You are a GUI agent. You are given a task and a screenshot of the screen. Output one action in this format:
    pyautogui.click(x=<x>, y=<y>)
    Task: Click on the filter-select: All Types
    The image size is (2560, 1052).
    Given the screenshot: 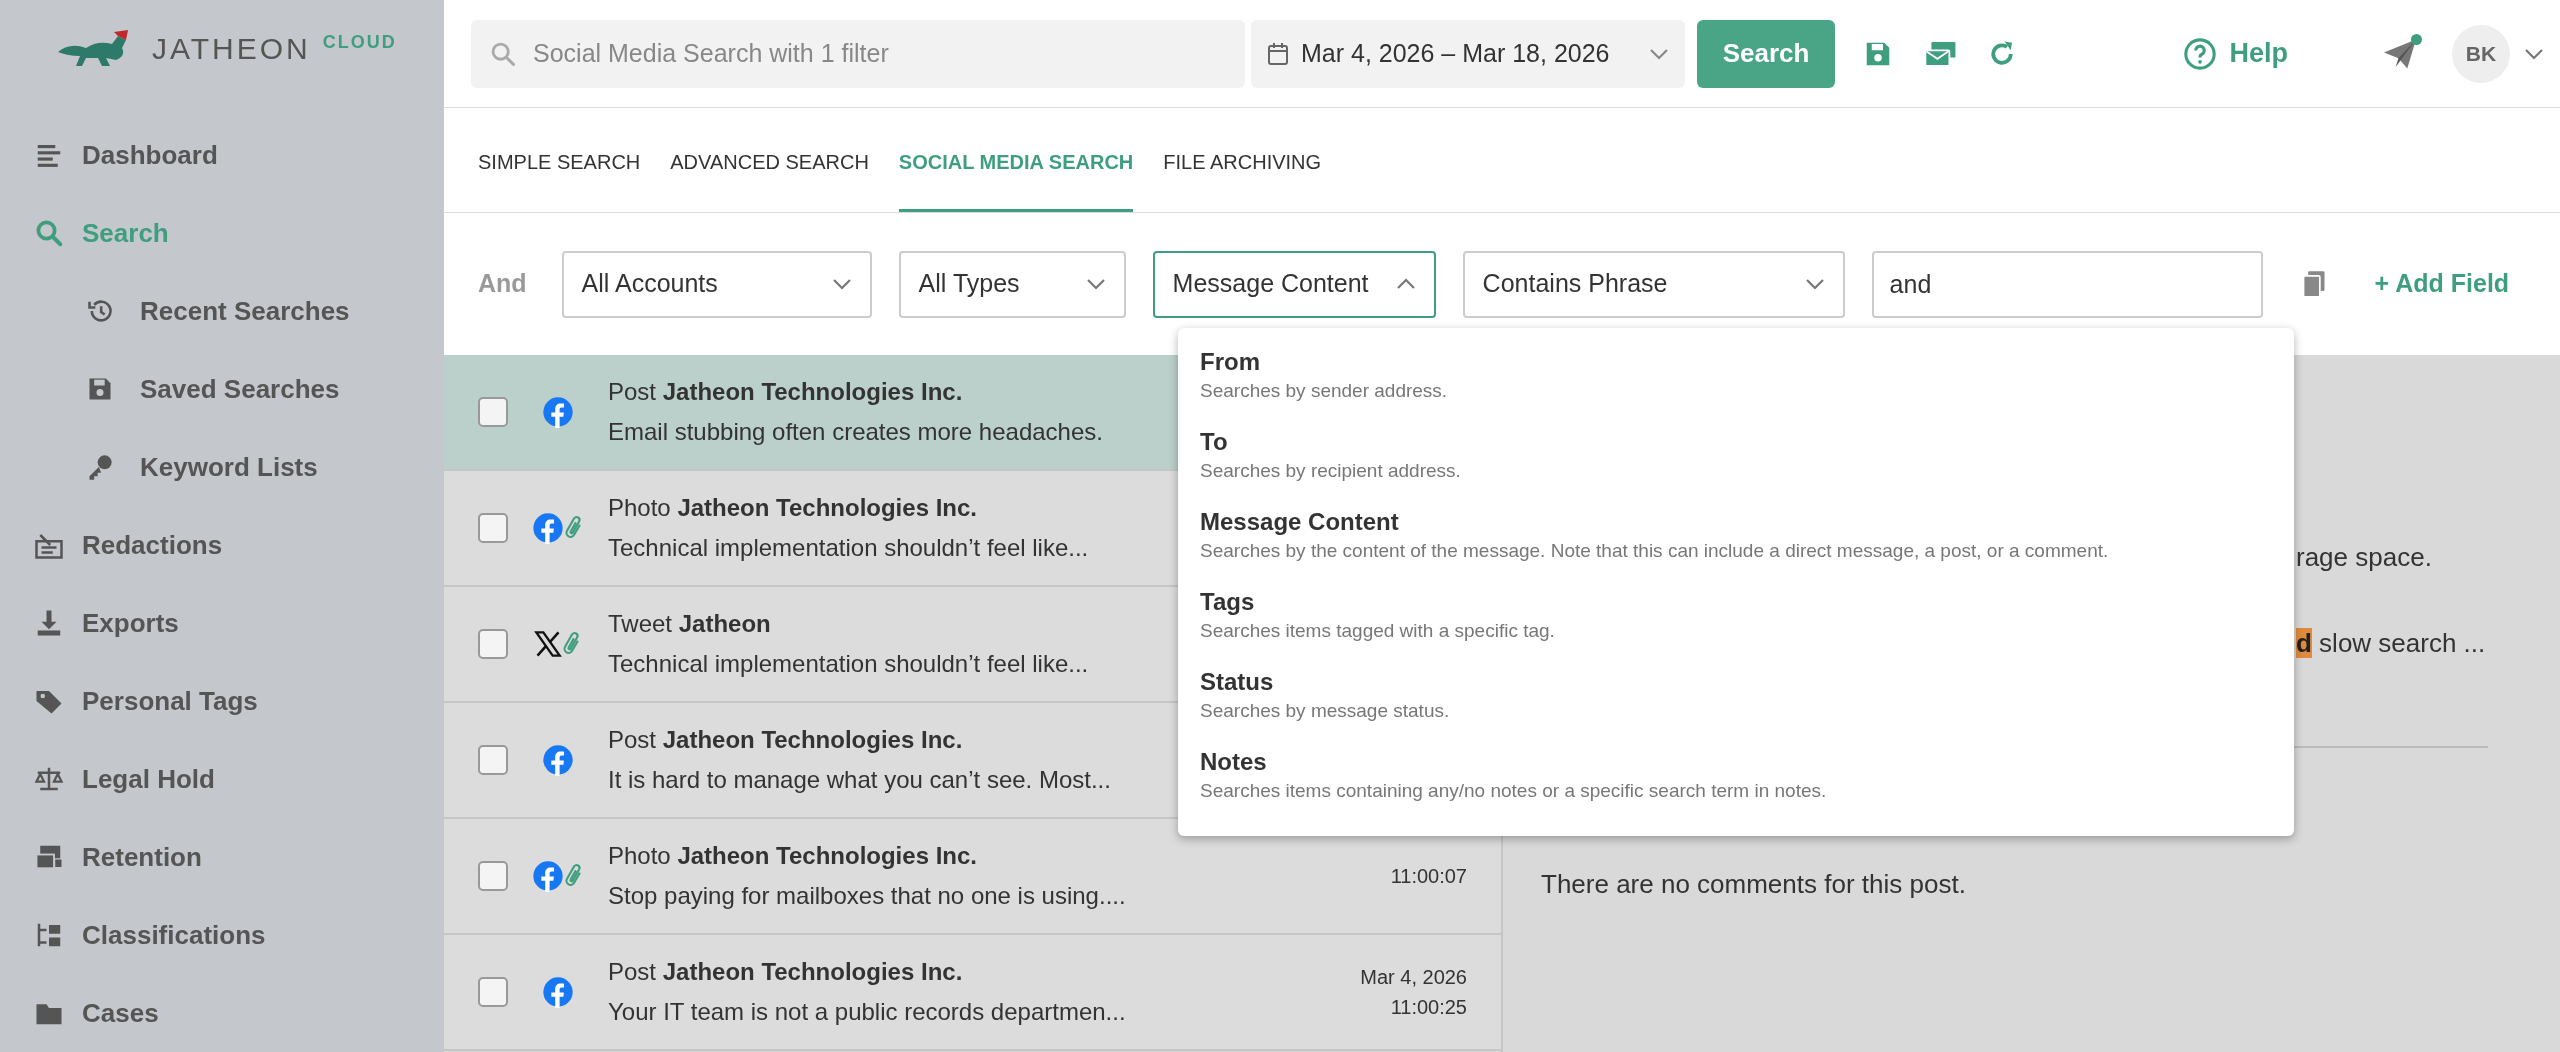 What is the action you would take?
    pyautogui.click(x=1012, y=284)
    